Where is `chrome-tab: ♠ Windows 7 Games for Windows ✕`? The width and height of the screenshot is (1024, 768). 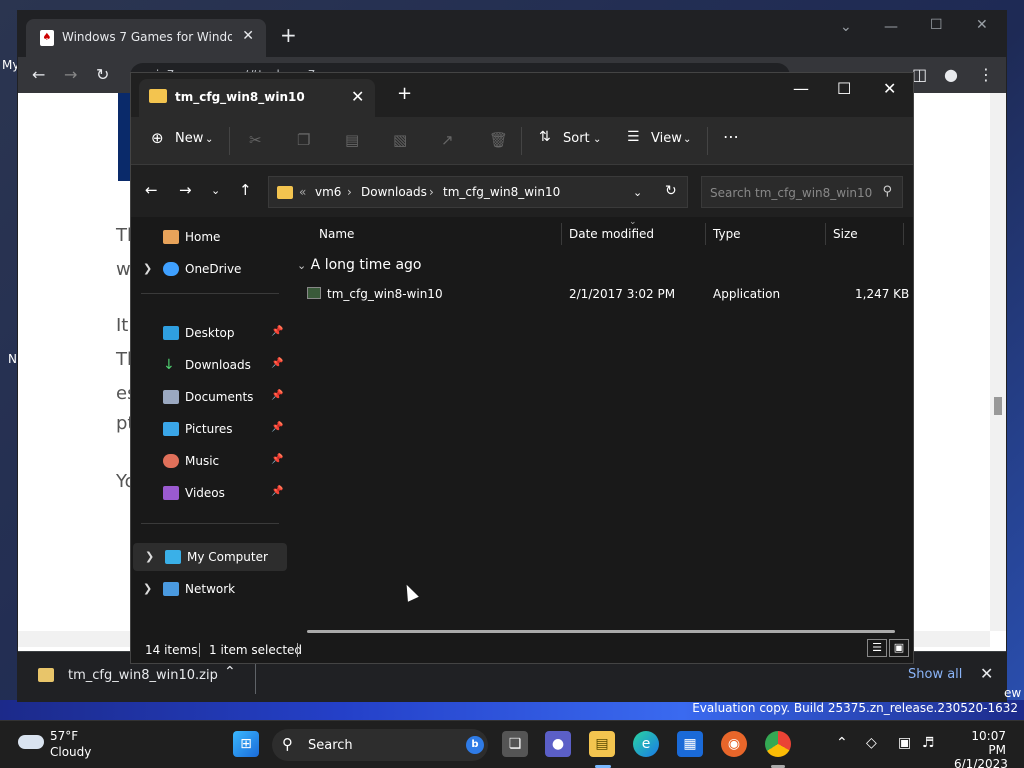 chrome-tab: ♠ Windows 7 Games for Windows ✕ is located at coordinates (146, 38).